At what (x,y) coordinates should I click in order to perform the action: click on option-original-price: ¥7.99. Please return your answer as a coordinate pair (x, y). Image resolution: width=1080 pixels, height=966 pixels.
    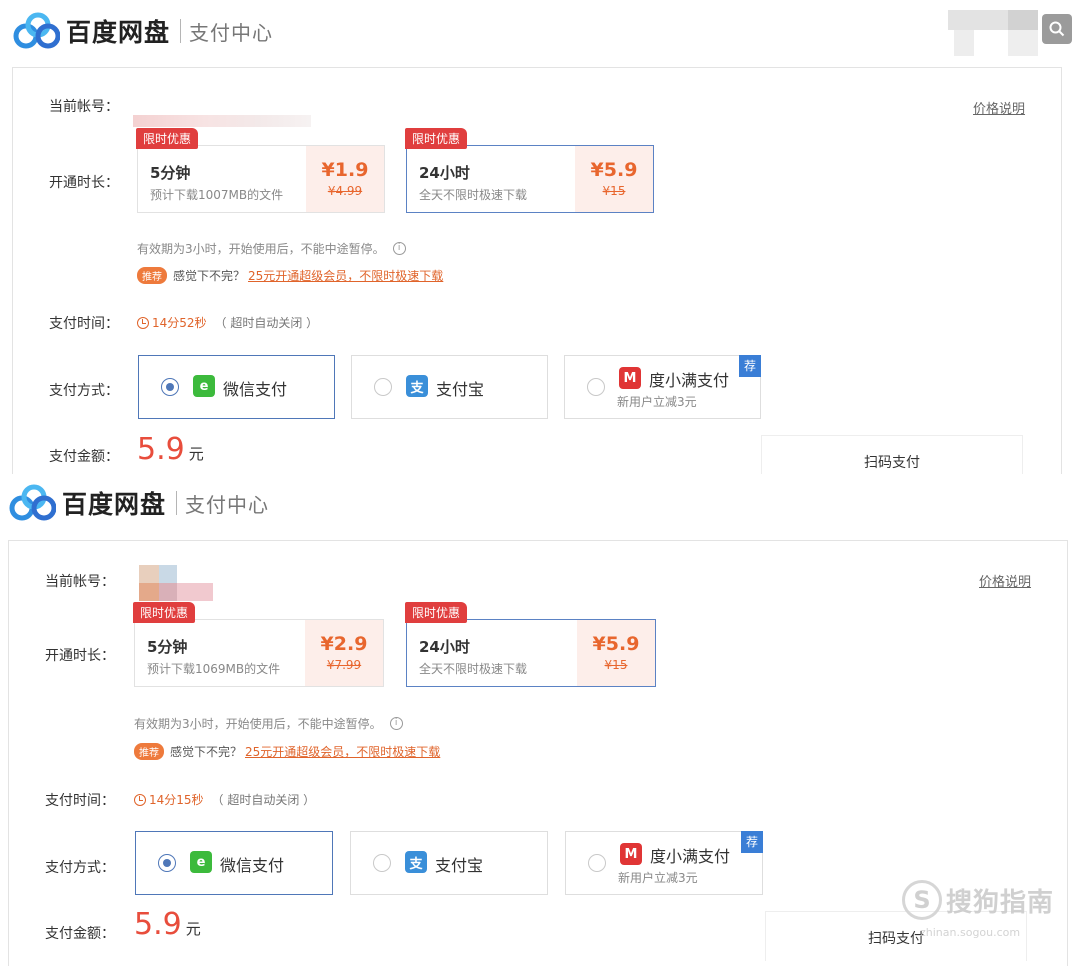
    Looking at the image, I should click on (344, 665).